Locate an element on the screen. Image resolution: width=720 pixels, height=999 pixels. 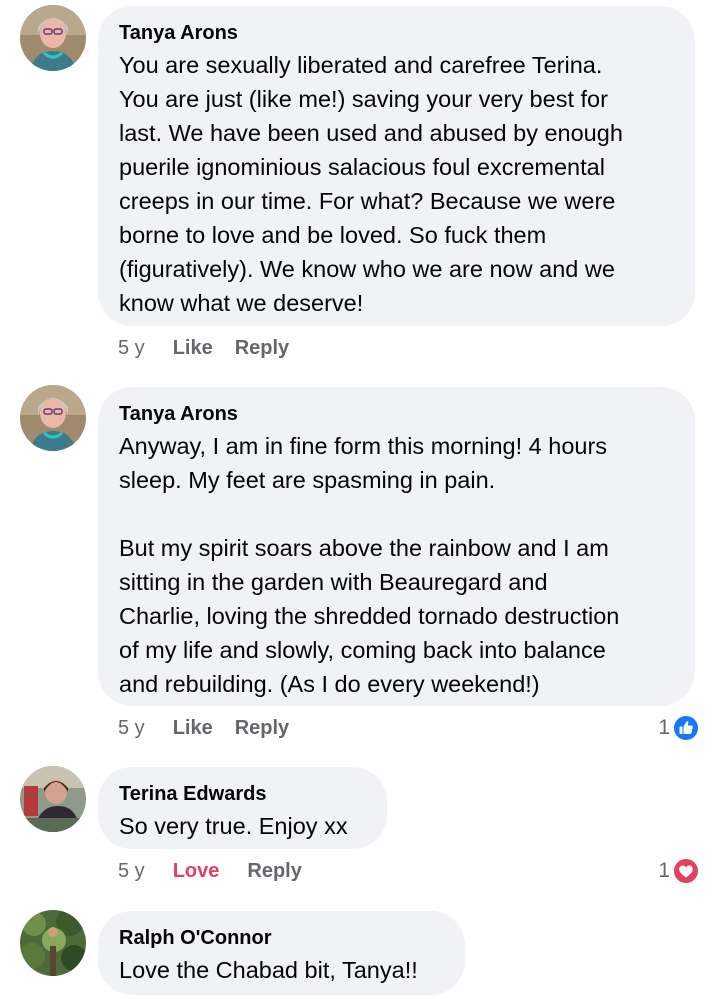
comment-actions: 5 y Love Reply is located at coordinates (210, 871).